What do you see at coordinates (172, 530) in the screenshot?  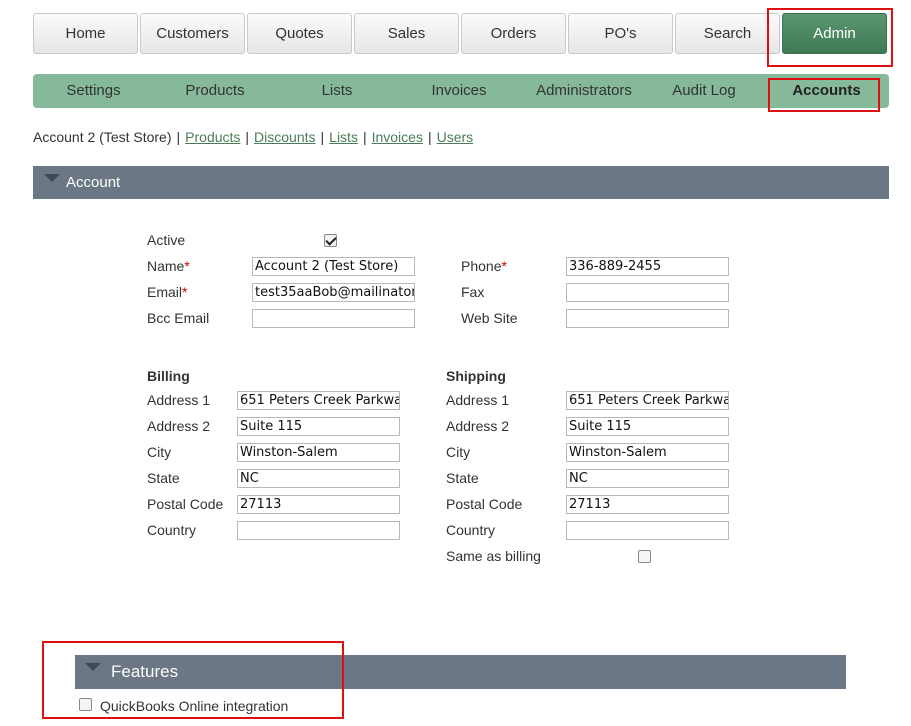 I see `billing-country-label: Country` at bounding box center [172, 530].